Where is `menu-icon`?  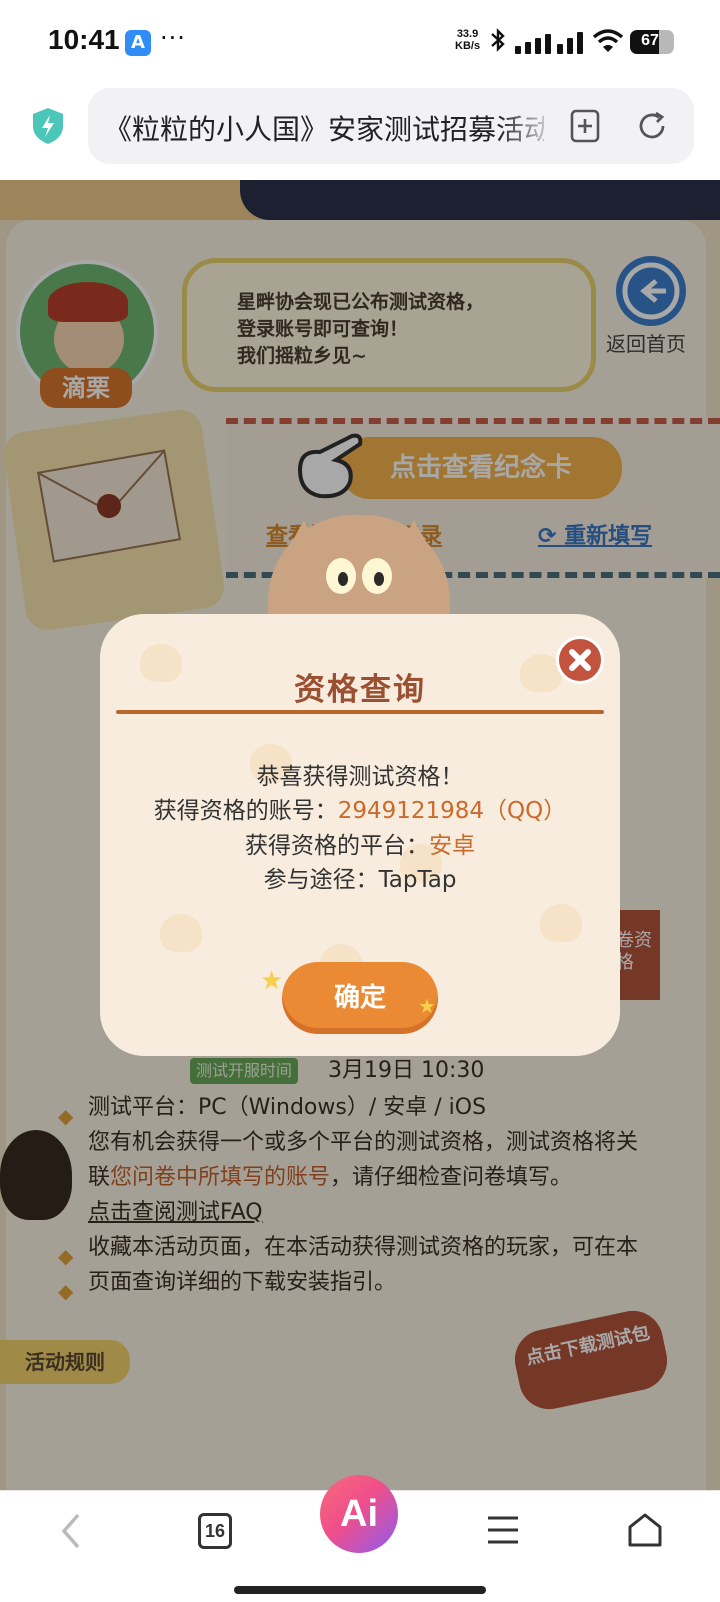
menu-icon is located at coordinates (503, 1530).